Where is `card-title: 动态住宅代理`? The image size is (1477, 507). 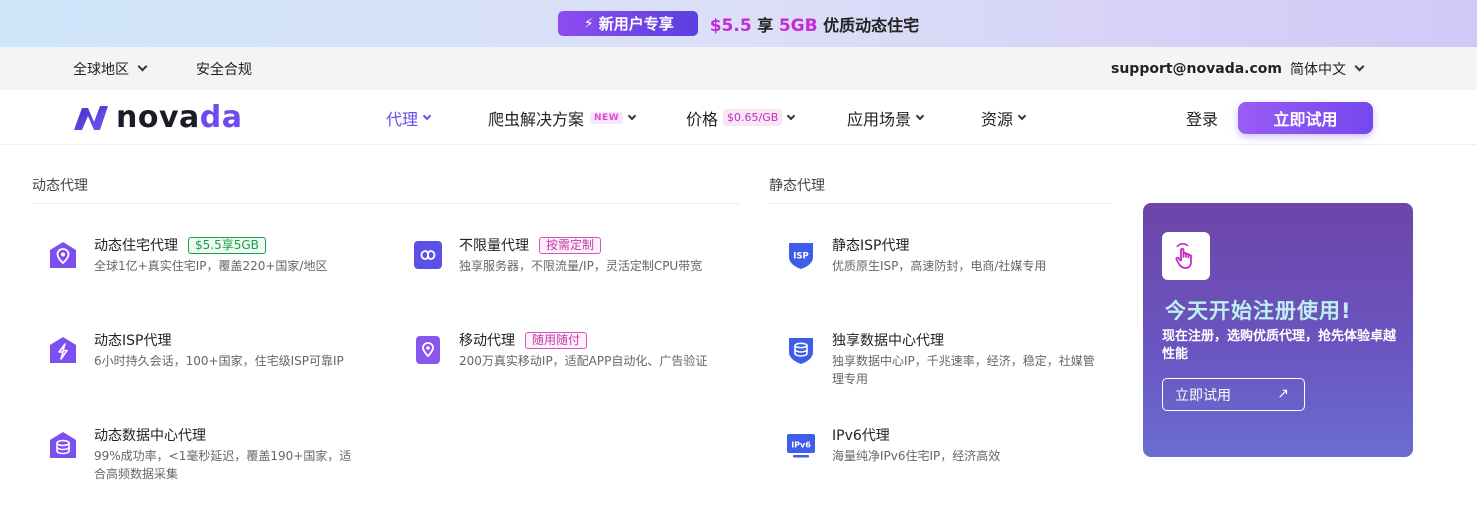
card-title: 动态住宅代理 is located at coordinates (136, 246).